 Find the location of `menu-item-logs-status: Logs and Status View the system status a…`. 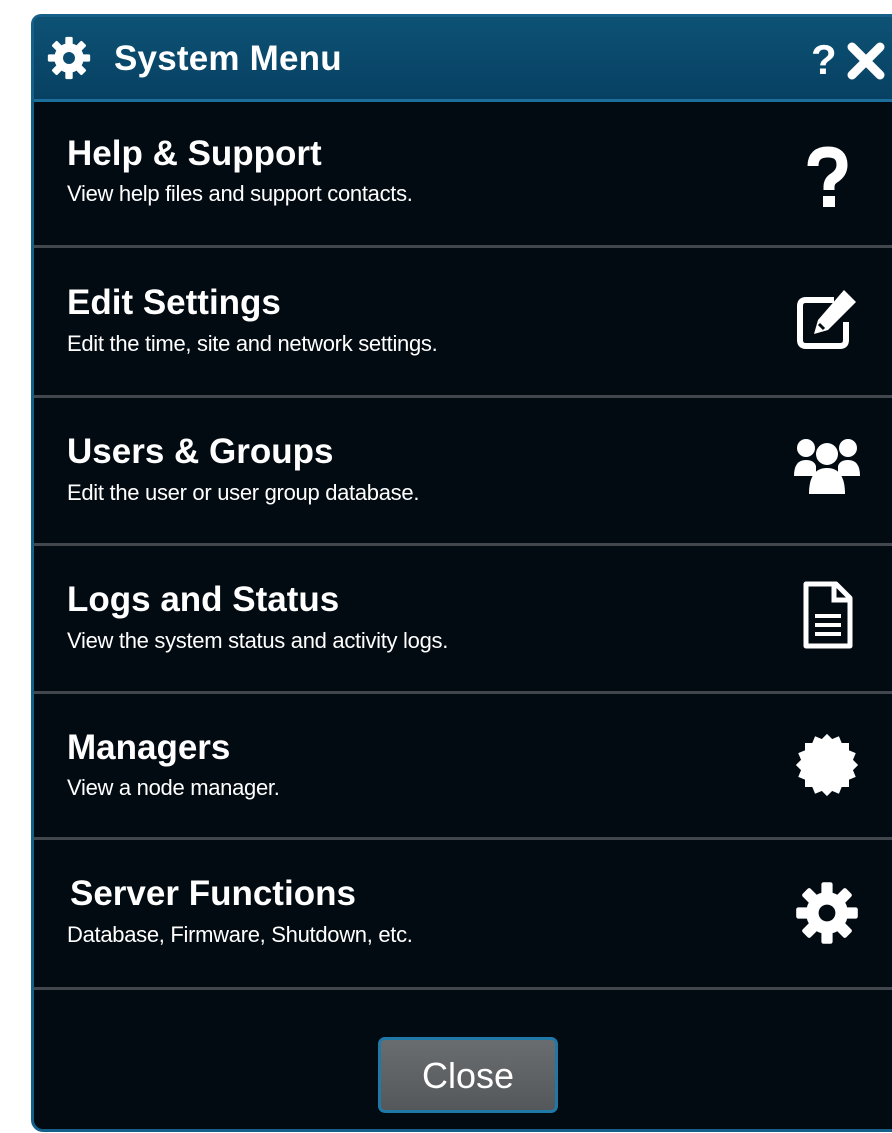

menu-item-logs-status: Logs and Status View the system status a… is located at coordinates (463, 620).